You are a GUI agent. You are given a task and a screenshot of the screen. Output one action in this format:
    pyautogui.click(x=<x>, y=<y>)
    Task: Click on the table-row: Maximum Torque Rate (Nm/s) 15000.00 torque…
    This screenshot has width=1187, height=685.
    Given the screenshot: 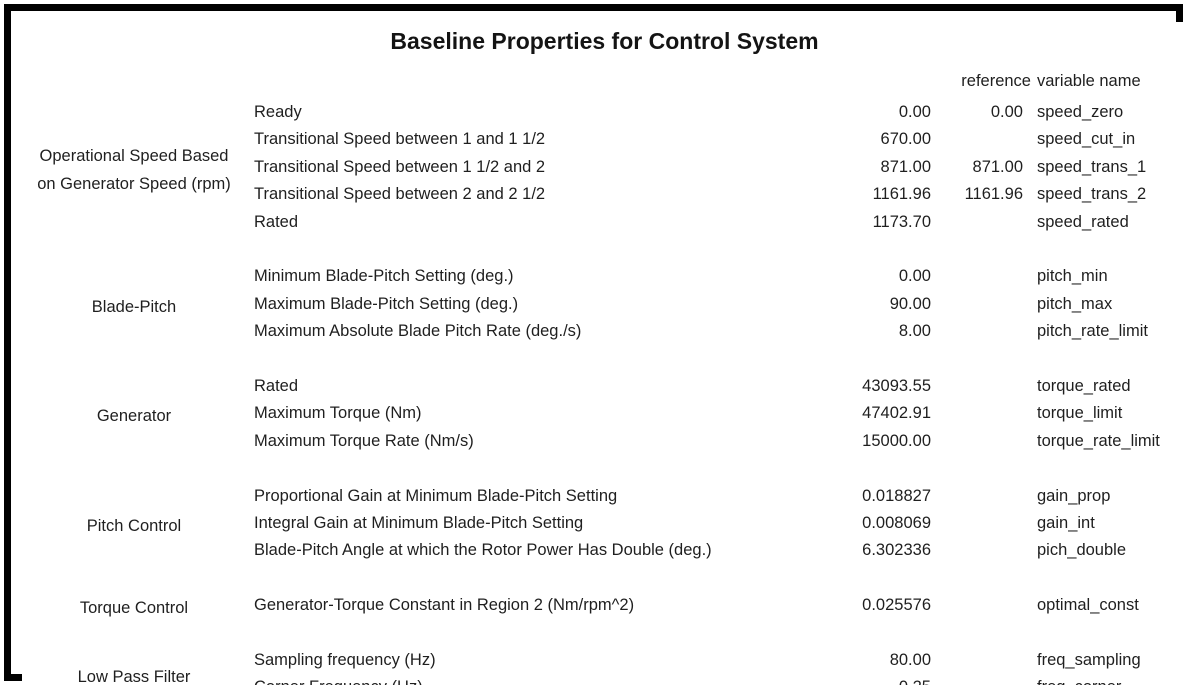 What is the action you would take?
    pyautogui.click(x=604, y=444)
    